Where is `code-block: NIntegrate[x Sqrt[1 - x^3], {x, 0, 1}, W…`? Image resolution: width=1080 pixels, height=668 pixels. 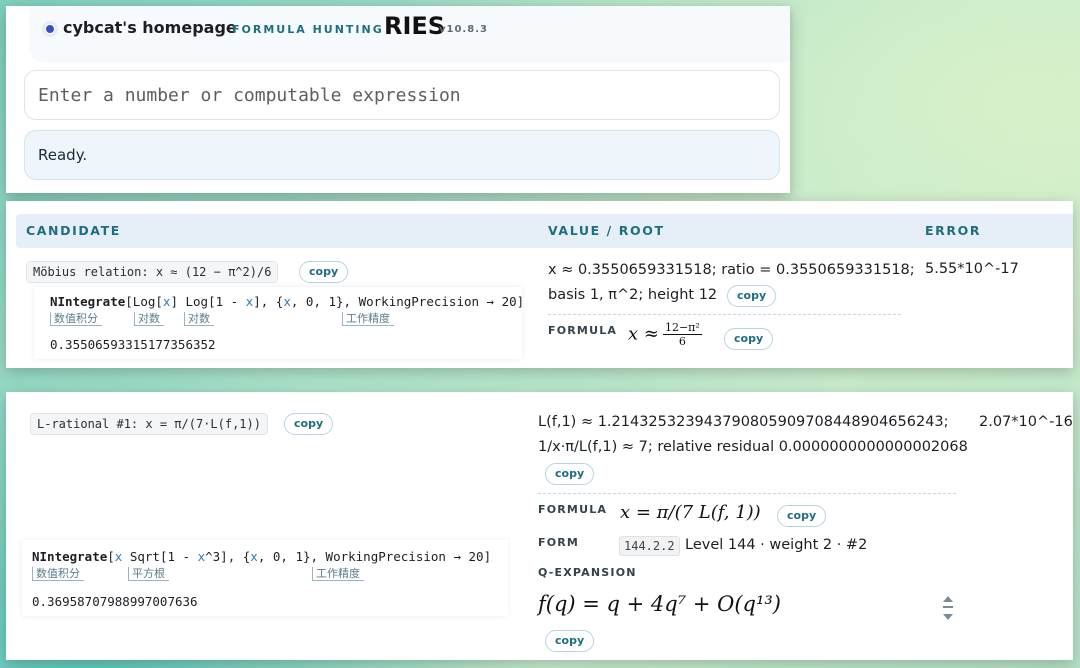
code-block: NIntegrate[x Sqrt[1 - x^3], {x, 0, 1}, W… is located at coordinates (265, 578).